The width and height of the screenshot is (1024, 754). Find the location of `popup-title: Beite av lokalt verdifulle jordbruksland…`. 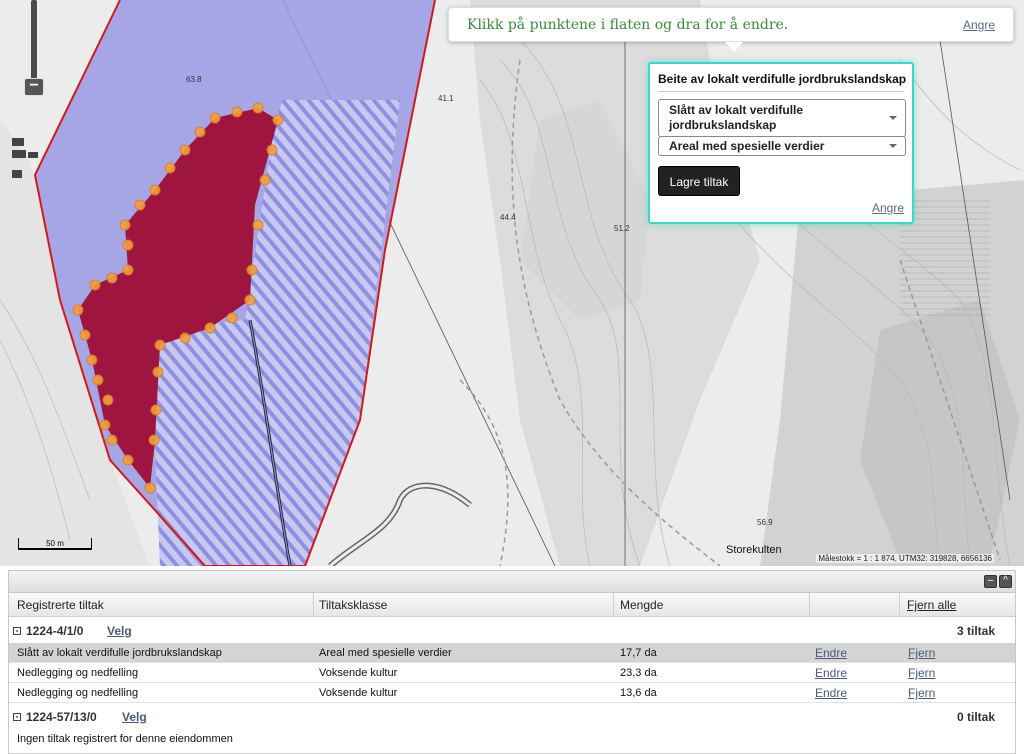

popup-title: Beite av lokalt verdifulle jordbruksland… is located at coordinates (782, 79).